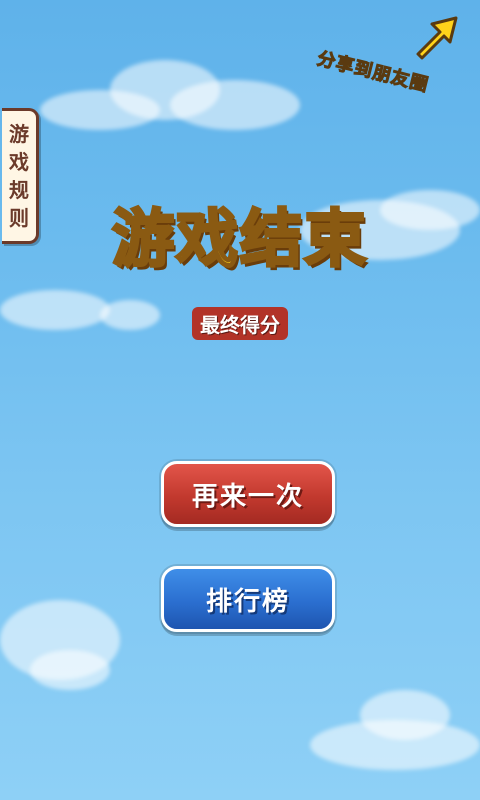 This screenshot has width=480, height=800. What do you see at coordinates (248, 599) in the screenshot?
I see `leaderboard-button: 排行榜` at bounding box center [248, 599].